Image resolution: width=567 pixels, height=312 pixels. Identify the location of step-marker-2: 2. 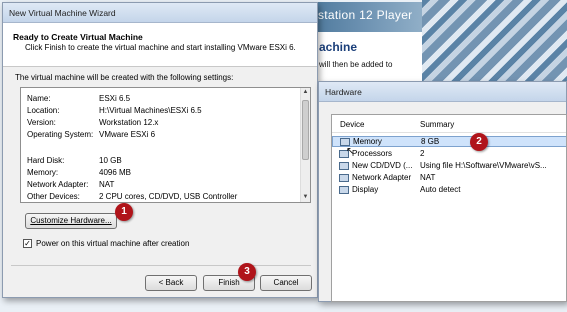
(479, 142).